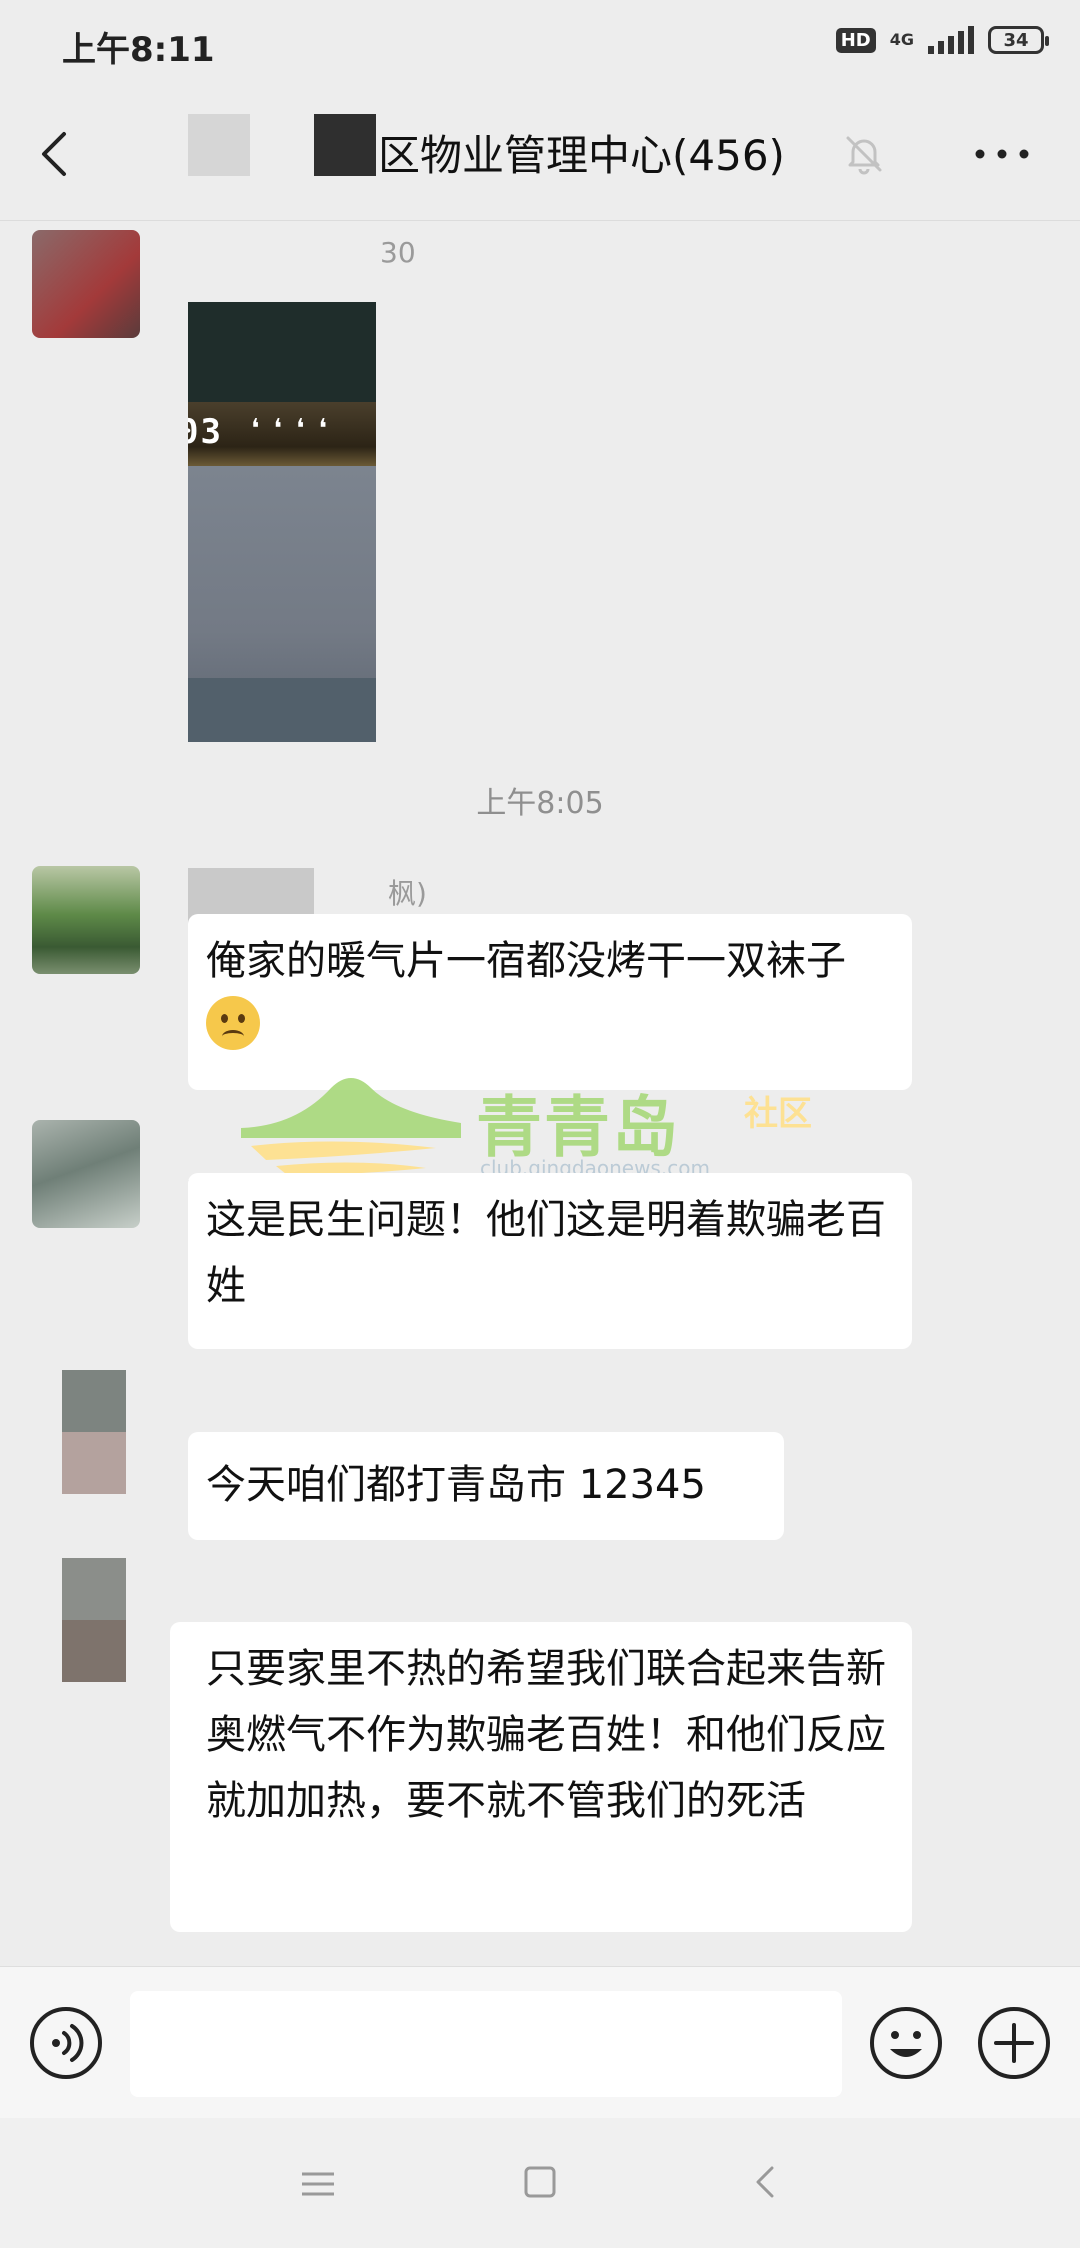  I want to click on network-type: 4G, so click(901, 39).